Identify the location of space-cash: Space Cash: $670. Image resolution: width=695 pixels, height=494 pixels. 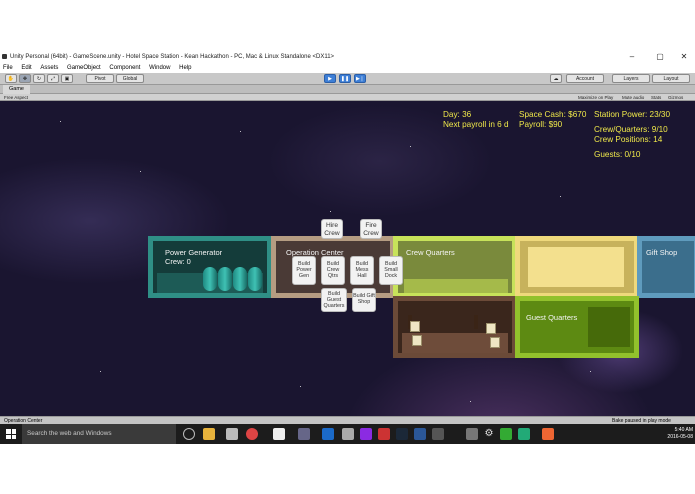
(553, 114).